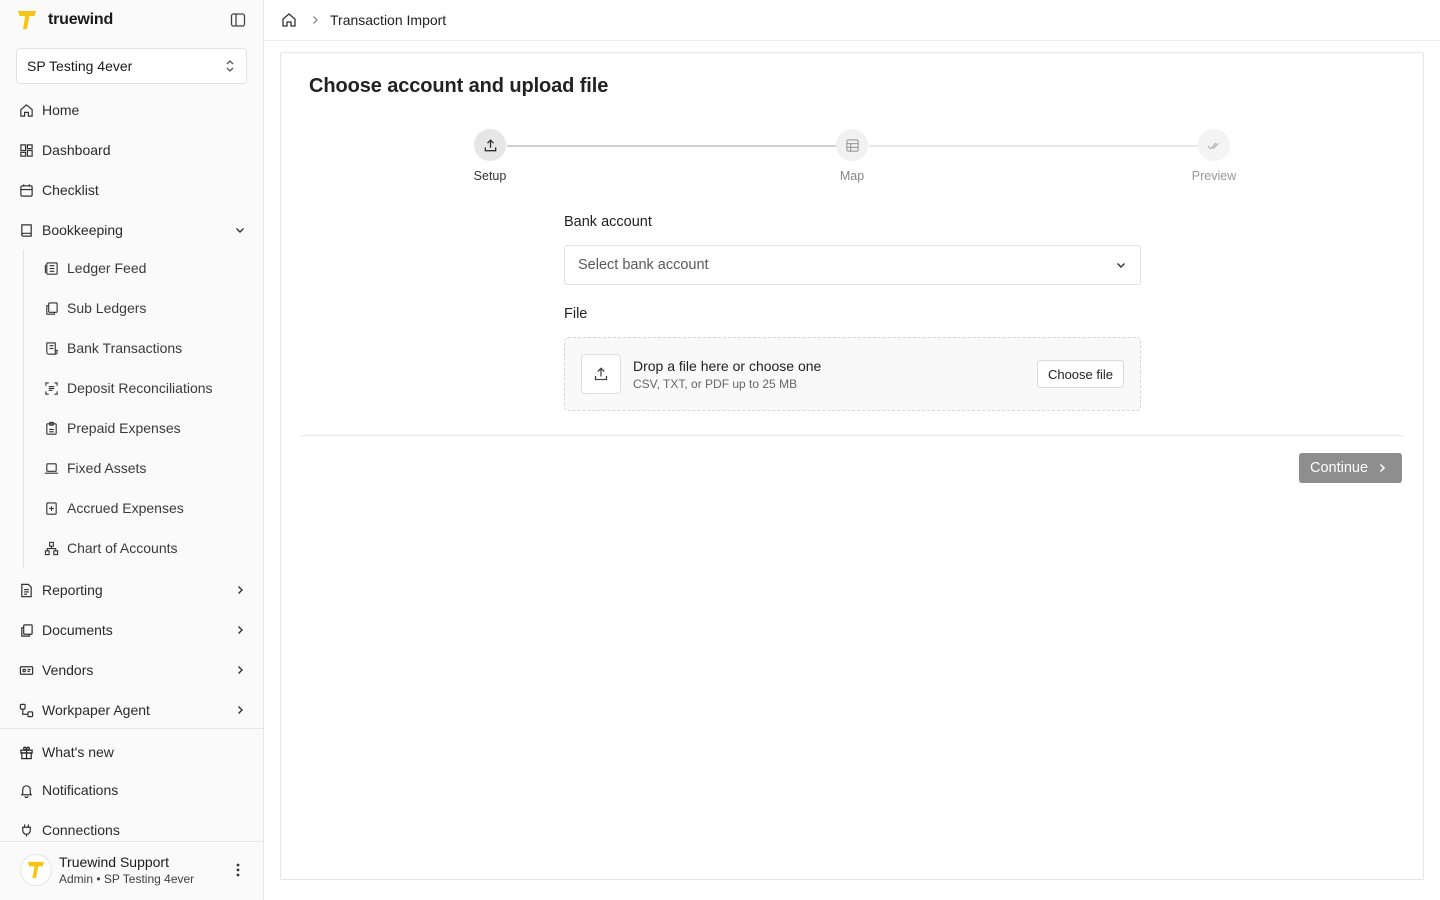 Image resolution: width=1440 pixels, height=900 pixels. What do you see at coordinates (81, 19) in the screenshot?
I see `brand-name: truewind` at bounding box center [81, 19].